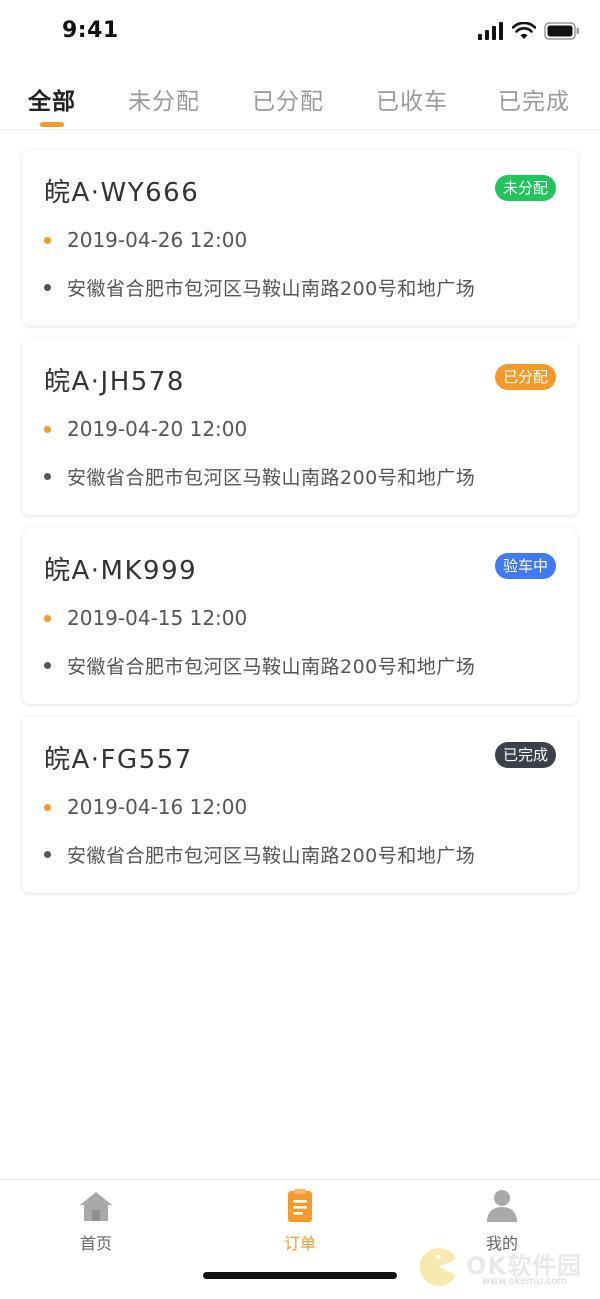 The image size is (600, 1299). What do you see at coordinates (157, 240) in the screenshot?
I see `order-time: 2019-04-26 12:00` at bounding box center [157, 240].